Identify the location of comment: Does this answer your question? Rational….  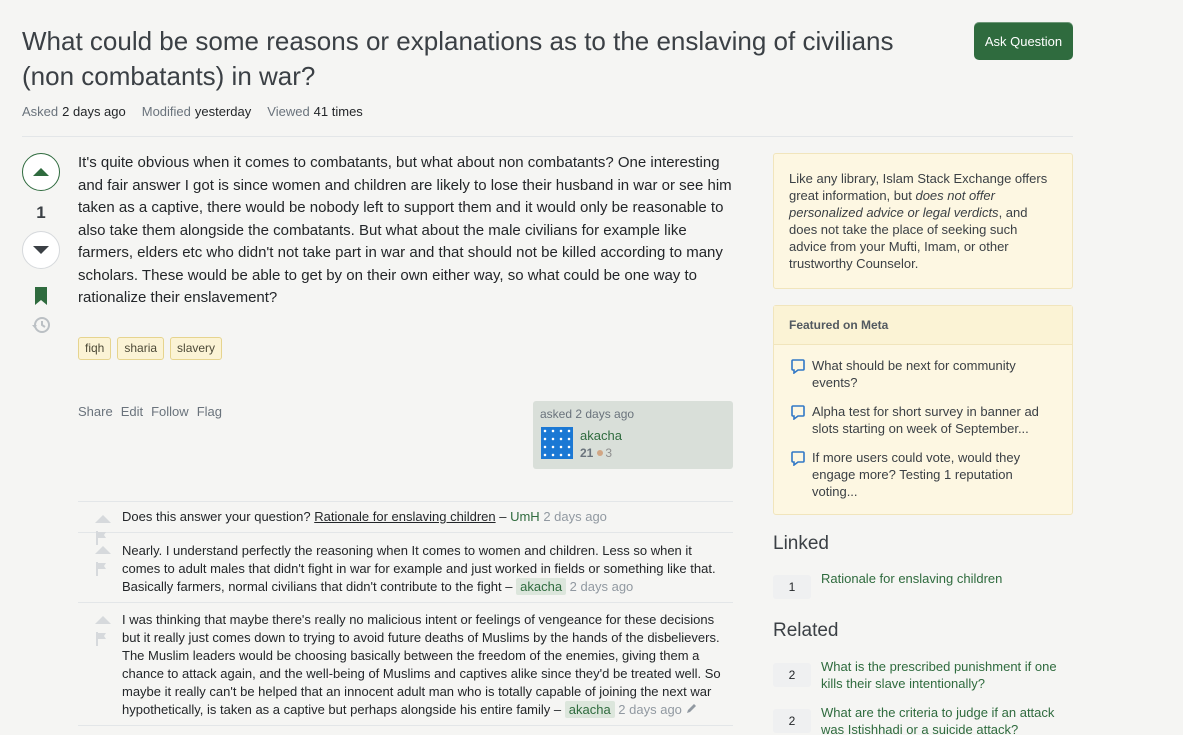
(405, 523).